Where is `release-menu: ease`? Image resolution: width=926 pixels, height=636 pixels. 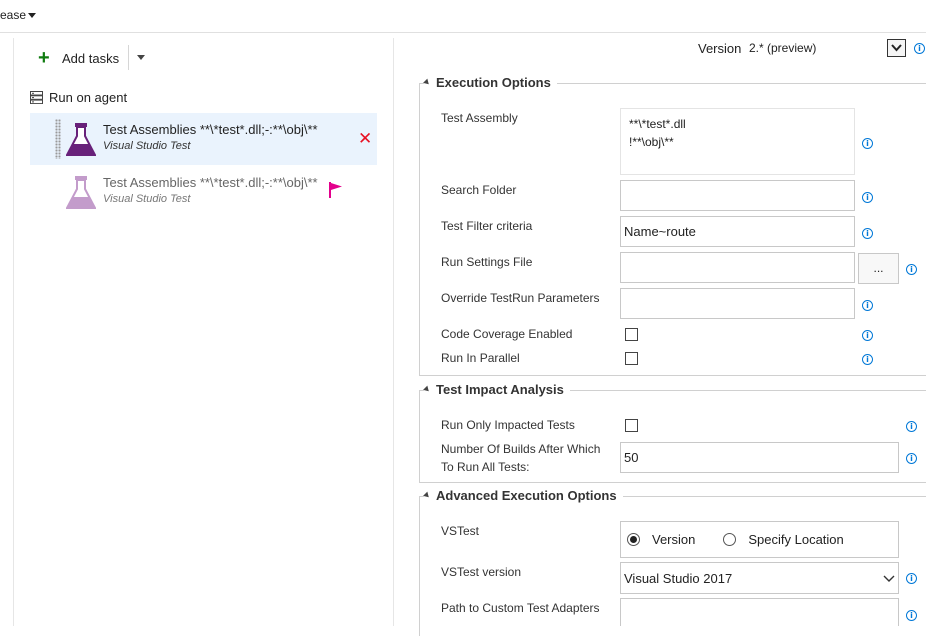
release-menu: ease is located at coordinates (18, 15).